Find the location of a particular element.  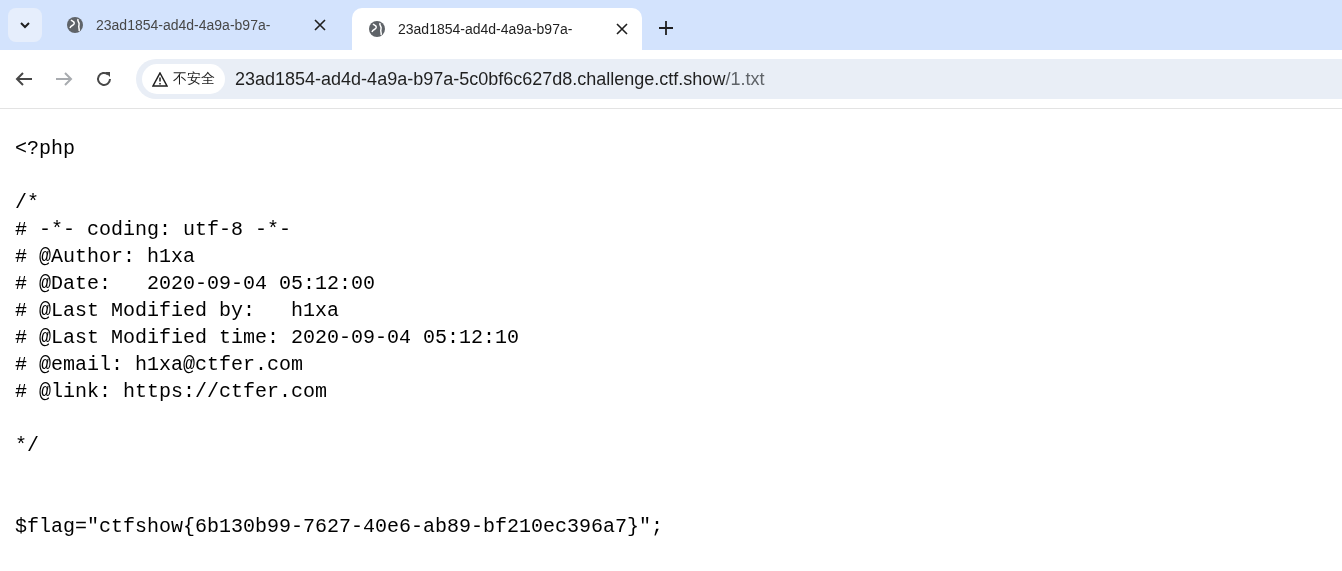

code-line: # @Date: 2020-09-04 05:12:00 is located at coordinates (196, 284).